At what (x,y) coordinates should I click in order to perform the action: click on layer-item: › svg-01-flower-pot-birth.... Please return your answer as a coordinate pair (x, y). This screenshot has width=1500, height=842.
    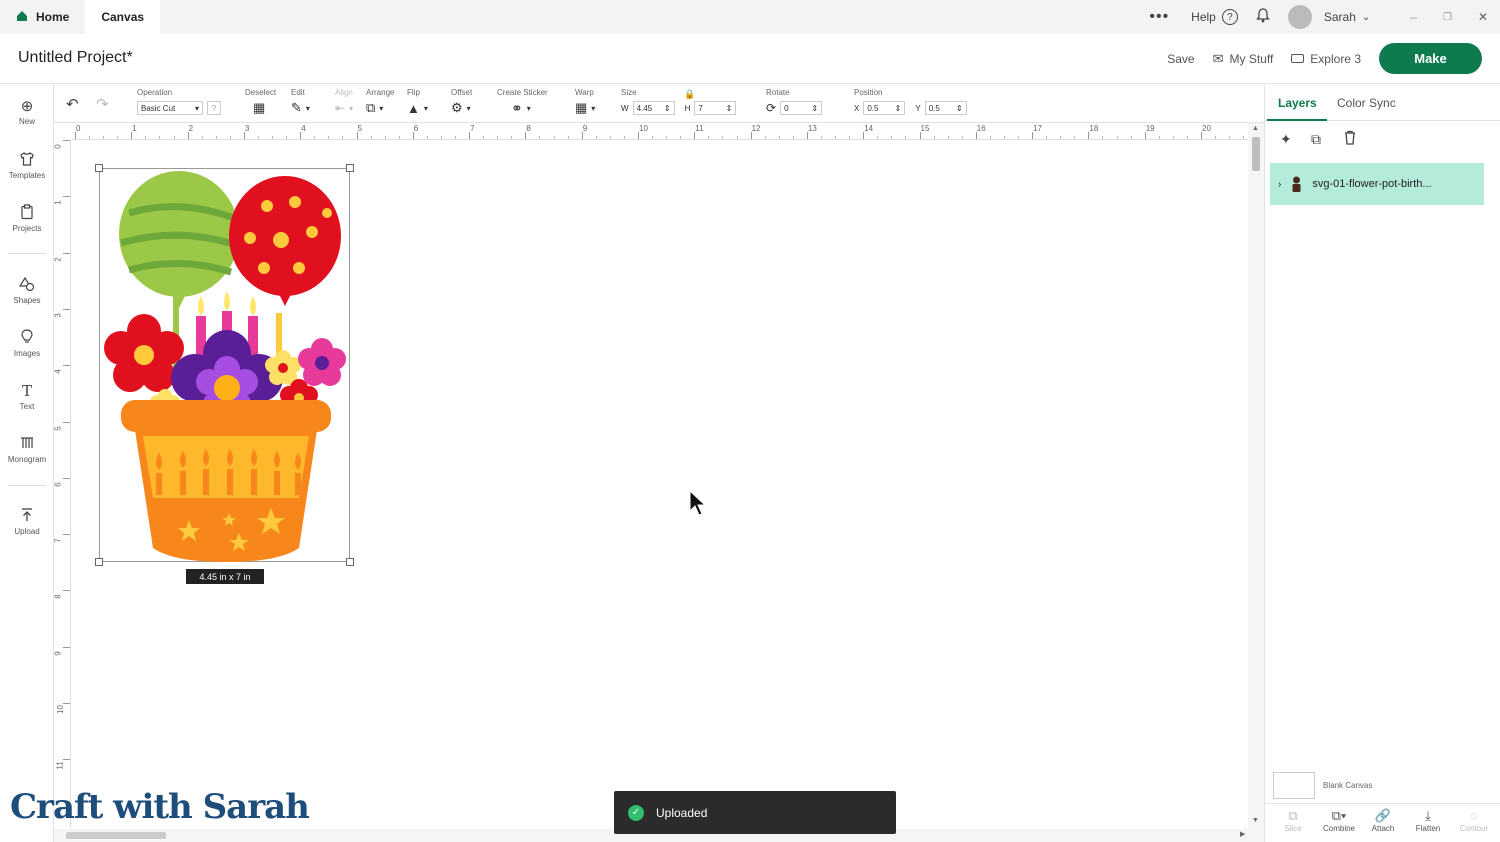
    Looking at the image, I should click on (1377, 184).